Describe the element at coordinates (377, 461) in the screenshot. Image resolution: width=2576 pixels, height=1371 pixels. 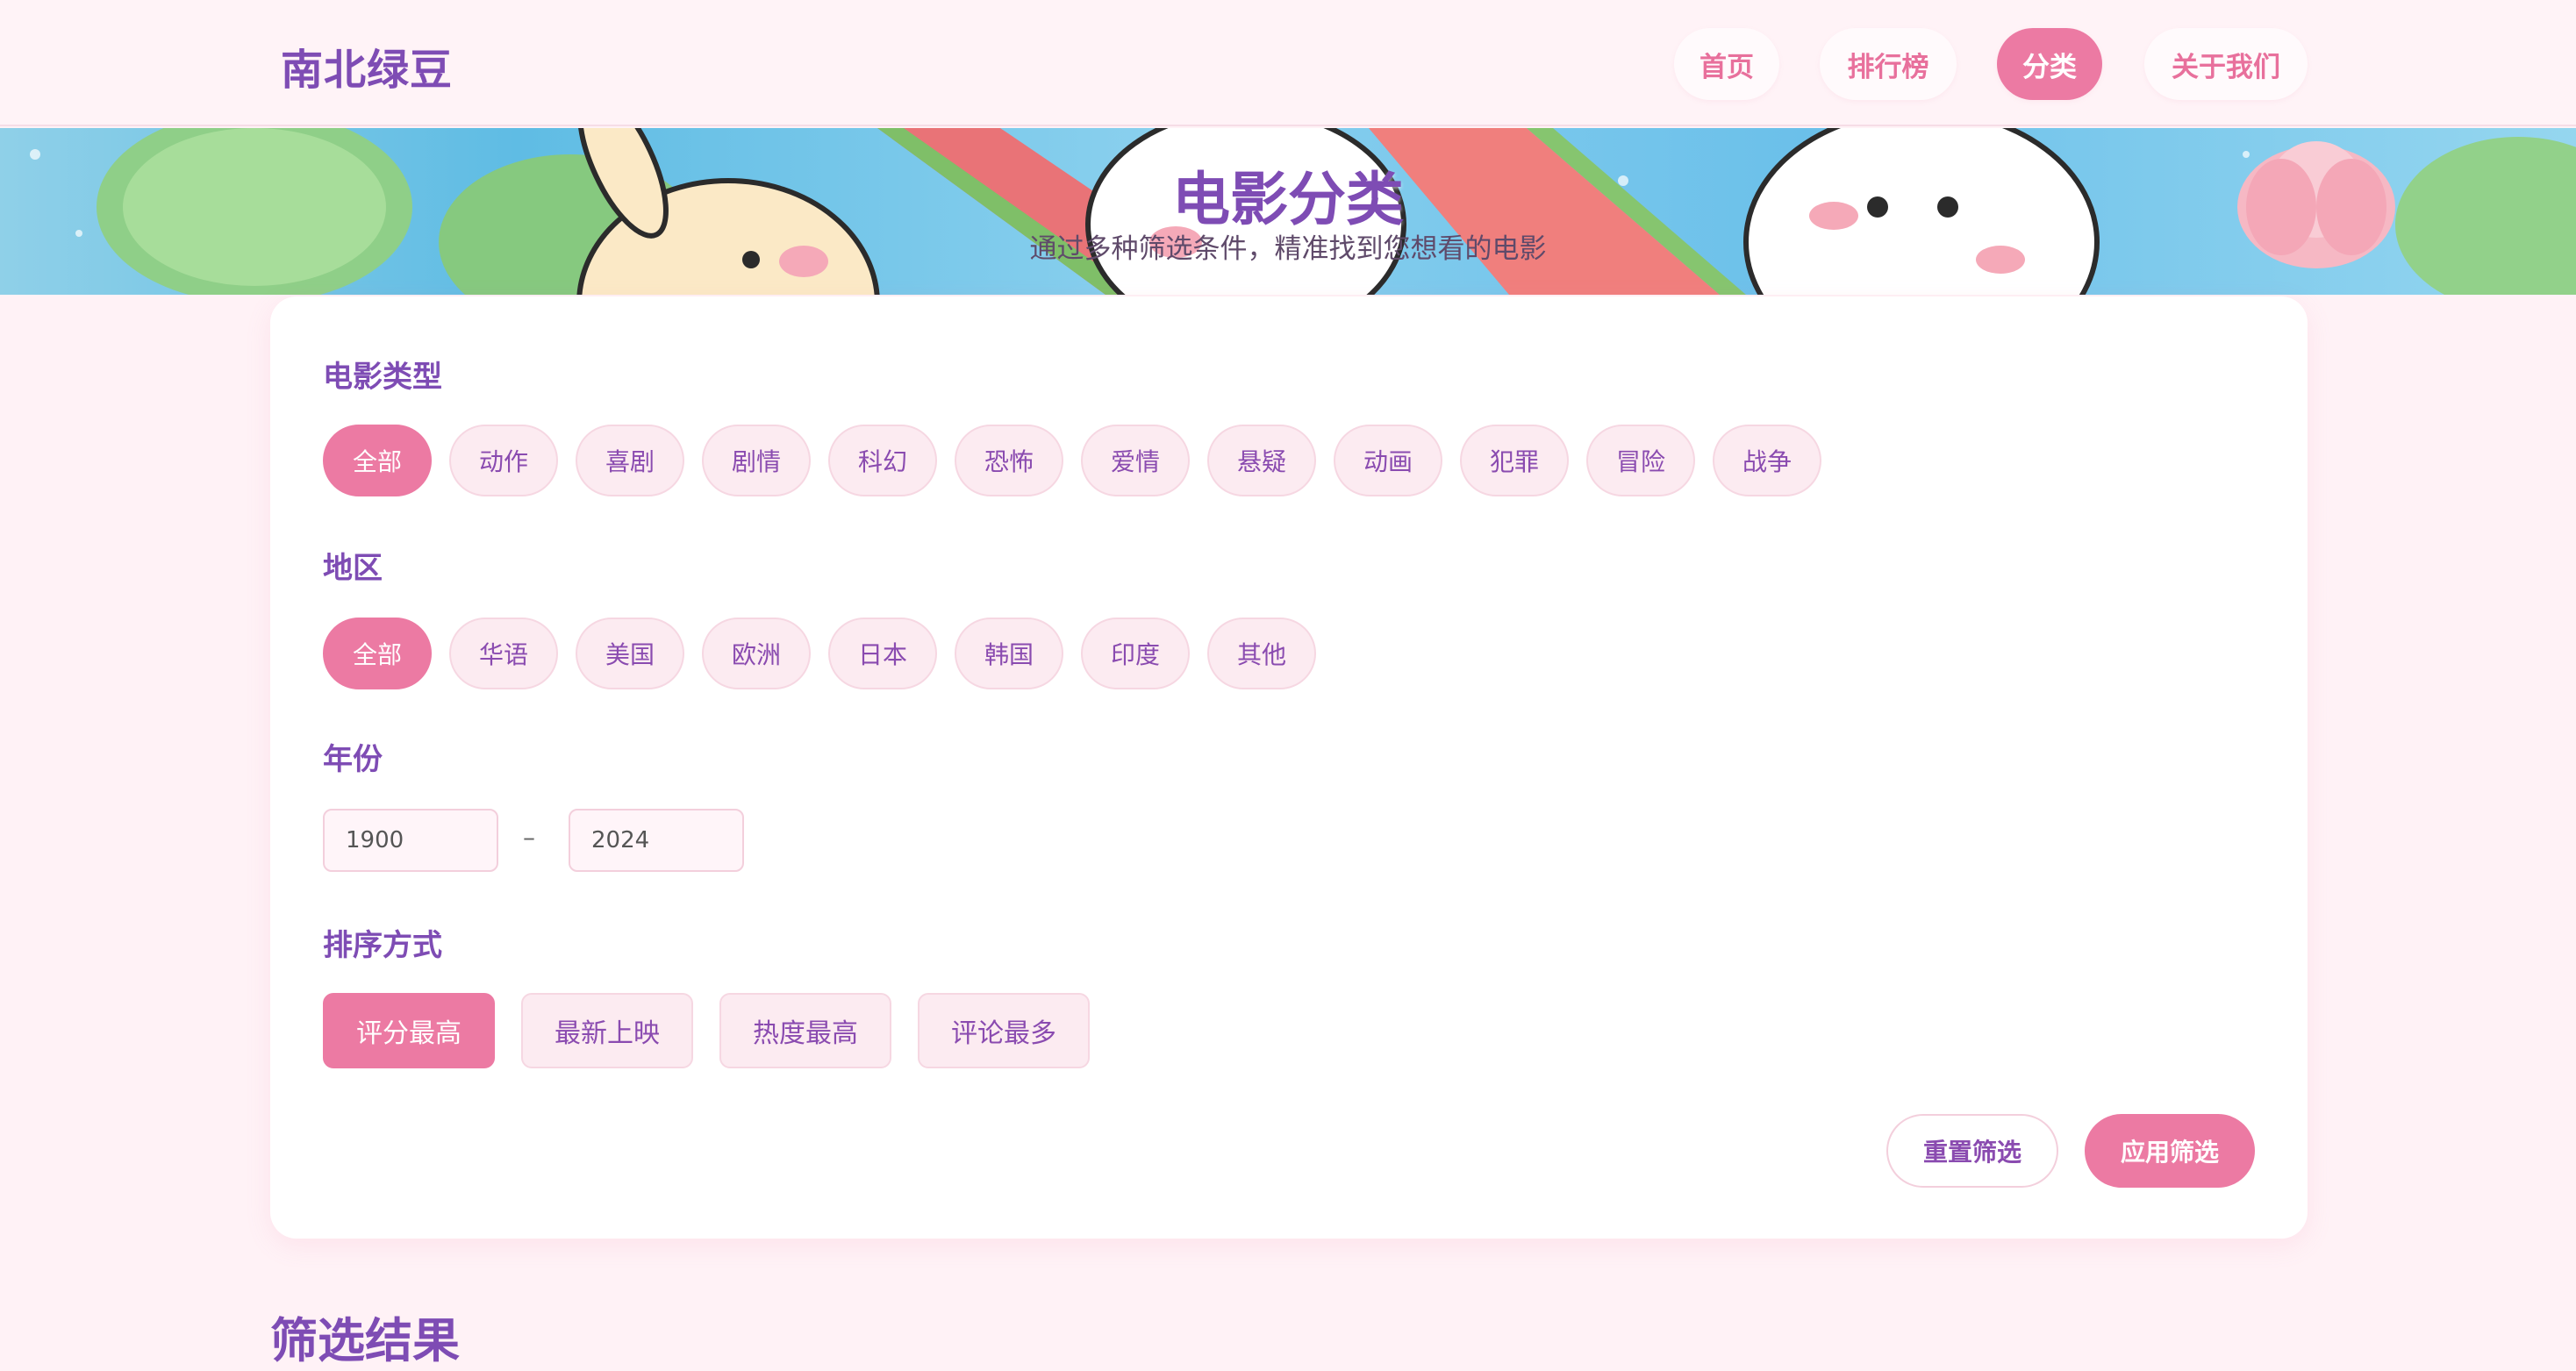
I see `genre-chip-all: 全部` at that location.